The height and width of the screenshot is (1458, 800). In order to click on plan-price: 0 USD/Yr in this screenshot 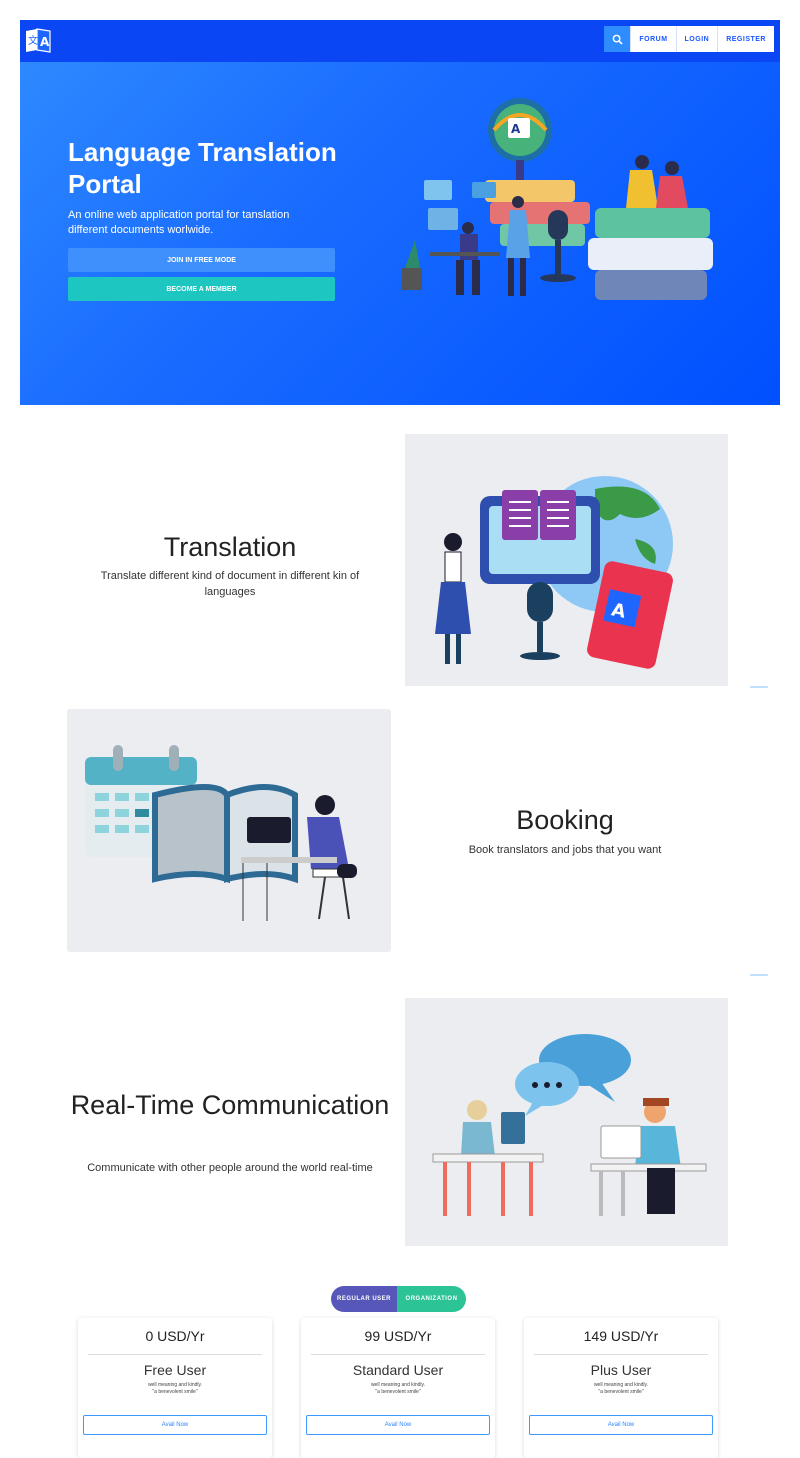, I will do `click(175, 1336)`.